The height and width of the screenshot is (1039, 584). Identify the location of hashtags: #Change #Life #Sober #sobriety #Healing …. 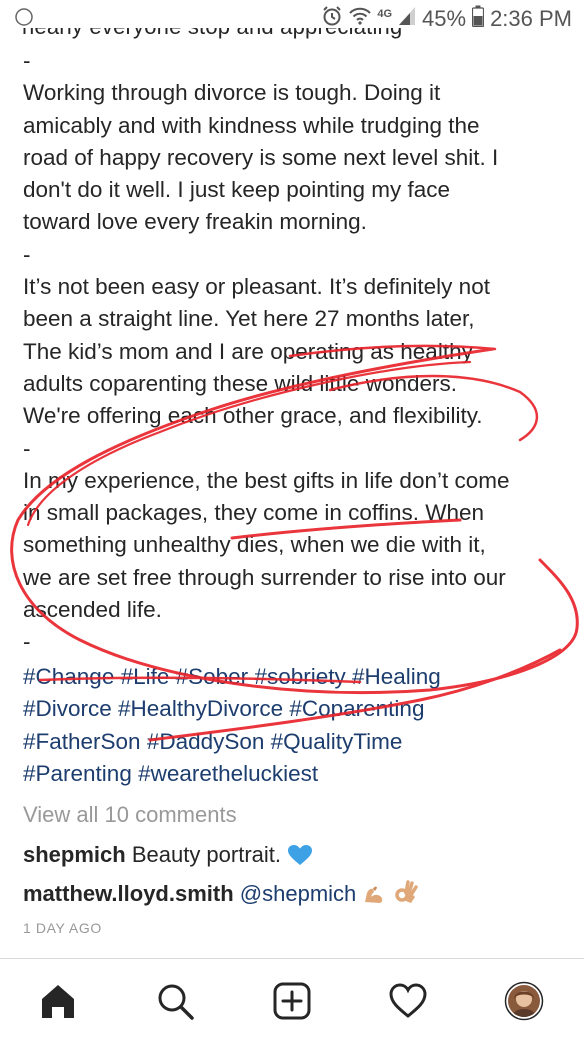
(295, 726).